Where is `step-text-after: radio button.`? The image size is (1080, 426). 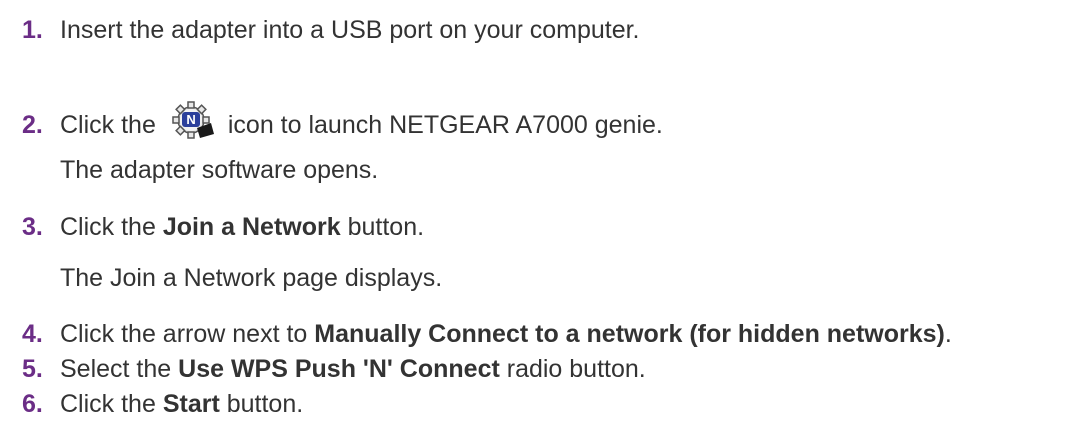 step-text-after: radio button. is located at coordinates (572, 369).